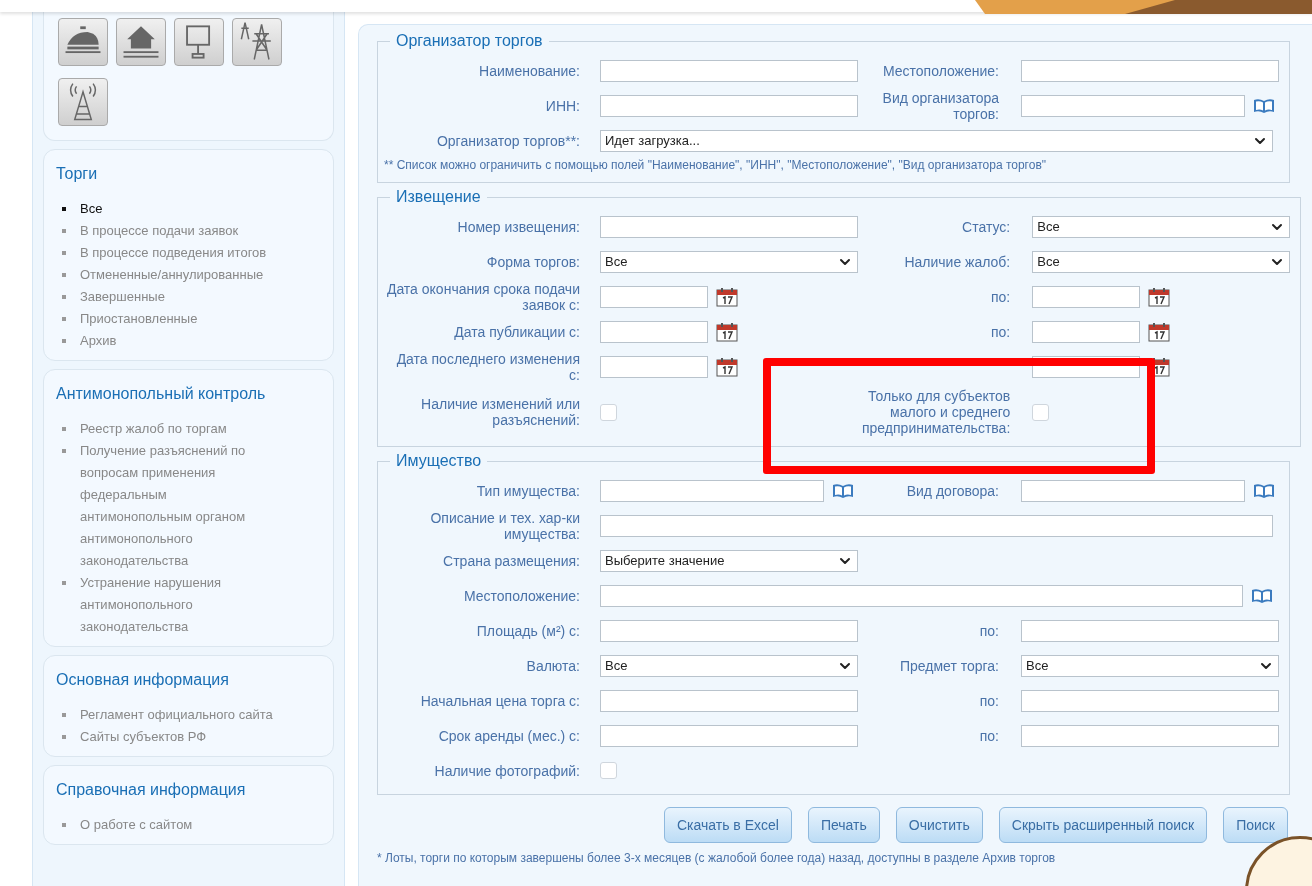  Describe the element at coordinates (532, 261) in the screenshot. I see `field-label: Форма торгов:` at that location.